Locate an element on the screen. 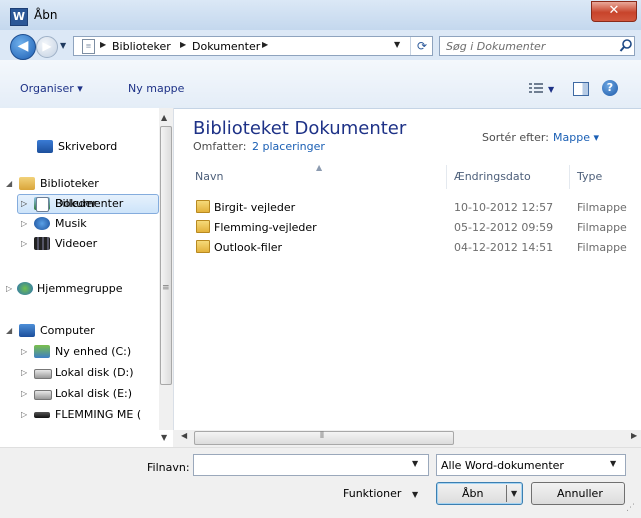  libraries-icon is located at coordinates (27, 183).